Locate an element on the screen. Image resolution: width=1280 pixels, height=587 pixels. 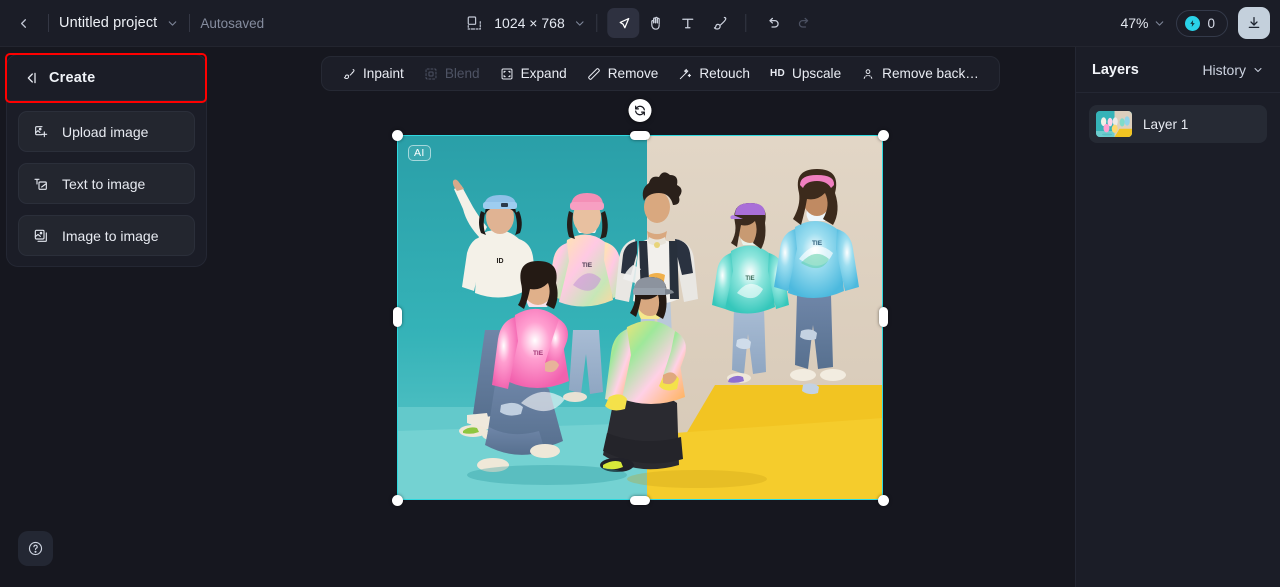
resize-handle-bottom-left is located at coordinates (397, 500).